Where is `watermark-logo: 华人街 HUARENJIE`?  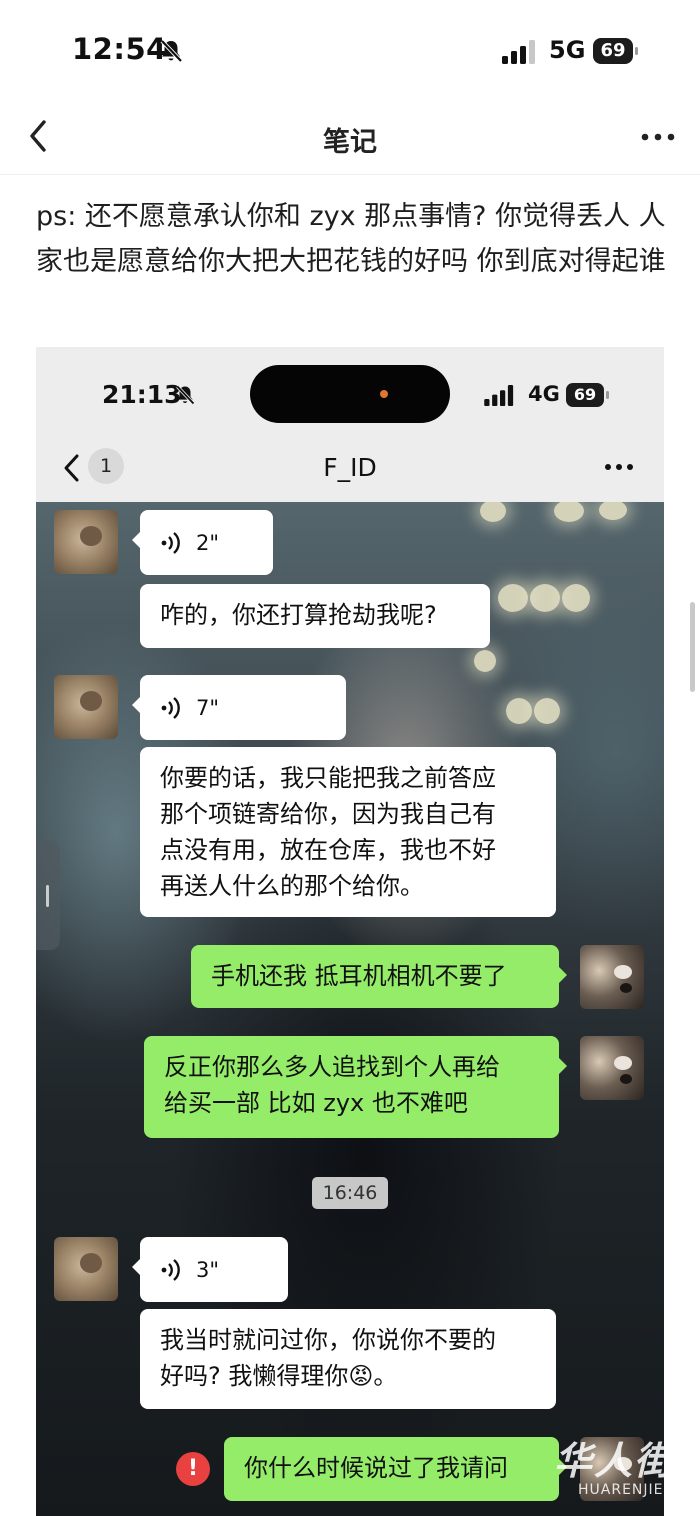
watermark-logo: 华人街 HUARENJIE is located at coordinates (623, 1470).